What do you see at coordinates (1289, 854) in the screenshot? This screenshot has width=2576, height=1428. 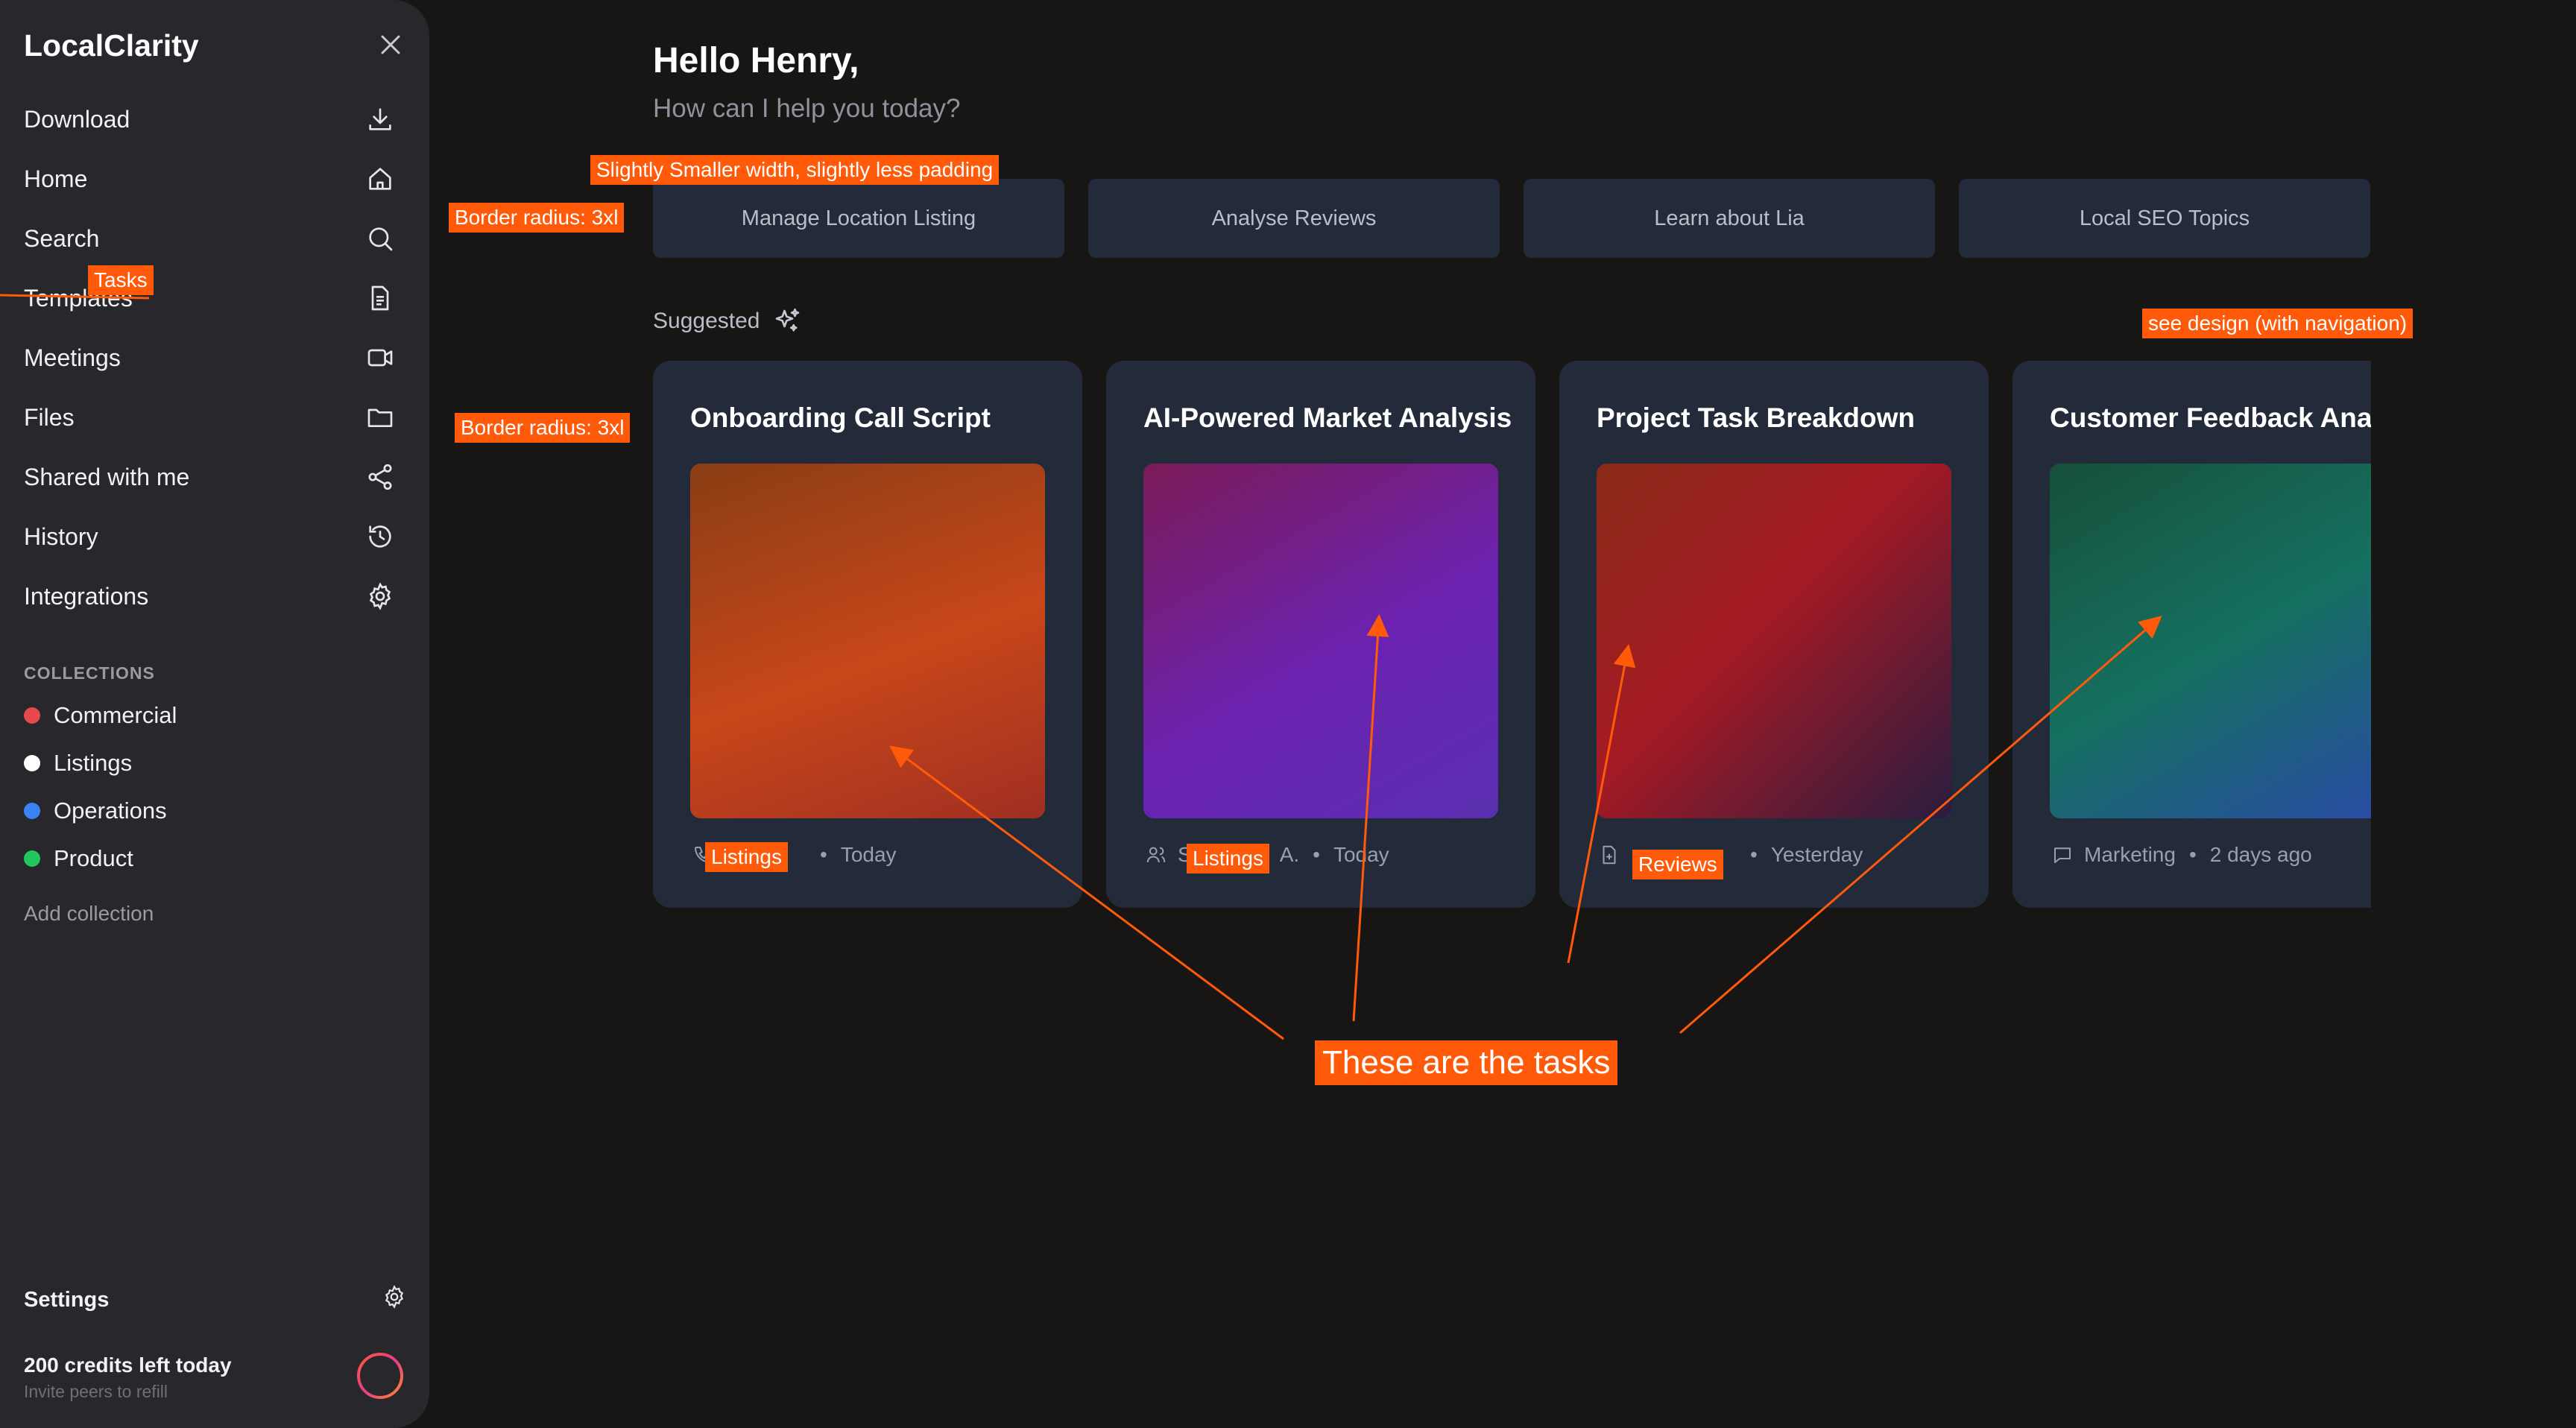 I see `card-category-suffix: A.` at bounding box center [1289, 854].